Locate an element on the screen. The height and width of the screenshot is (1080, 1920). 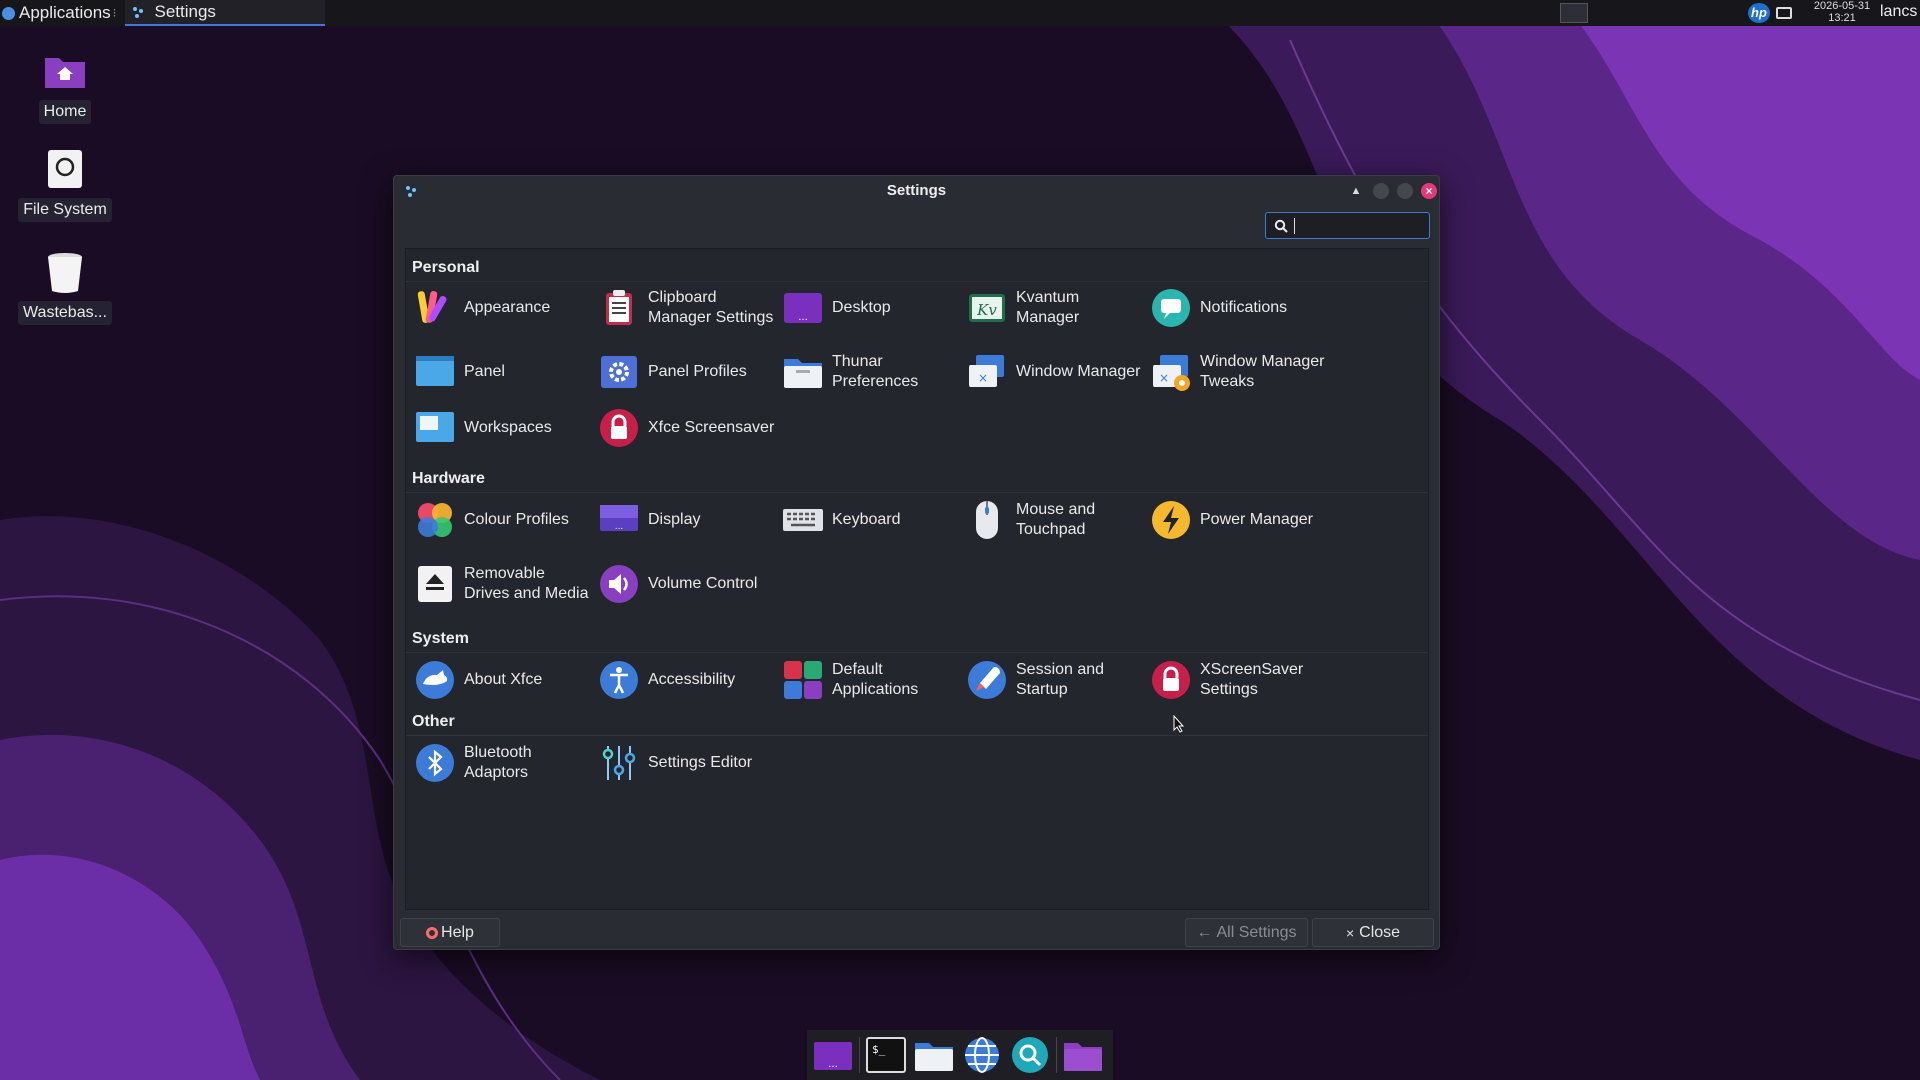
dock-folder-launcher is located at coordinates (1083, 1055).